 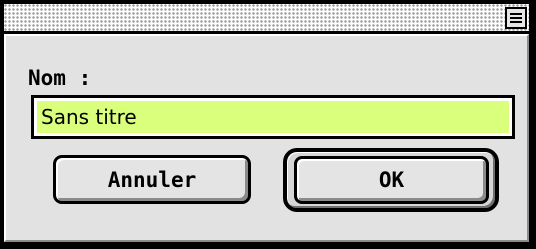 What do you see at coordinates (152, 179) in the screenshot?
I see `cancel-button: Annuler` at bounding box center [152, 179].